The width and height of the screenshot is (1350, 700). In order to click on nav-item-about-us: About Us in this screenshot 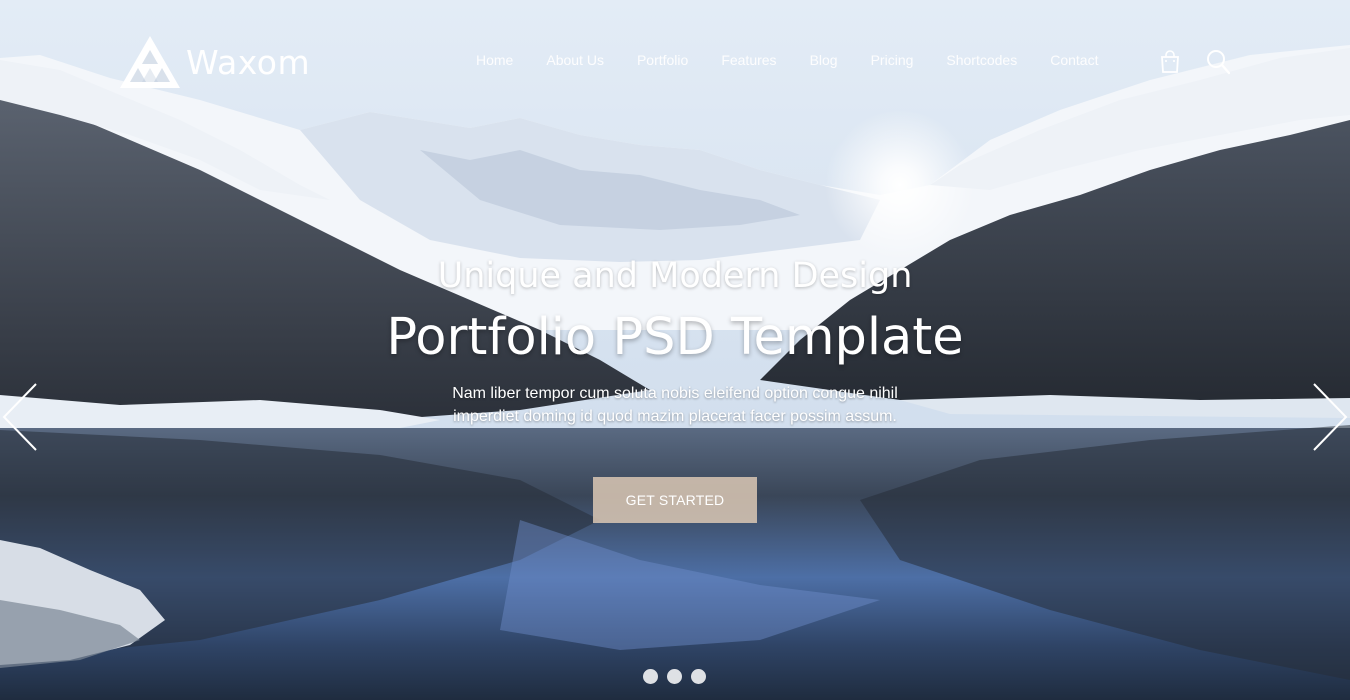, I will do `click(575, 60)`.